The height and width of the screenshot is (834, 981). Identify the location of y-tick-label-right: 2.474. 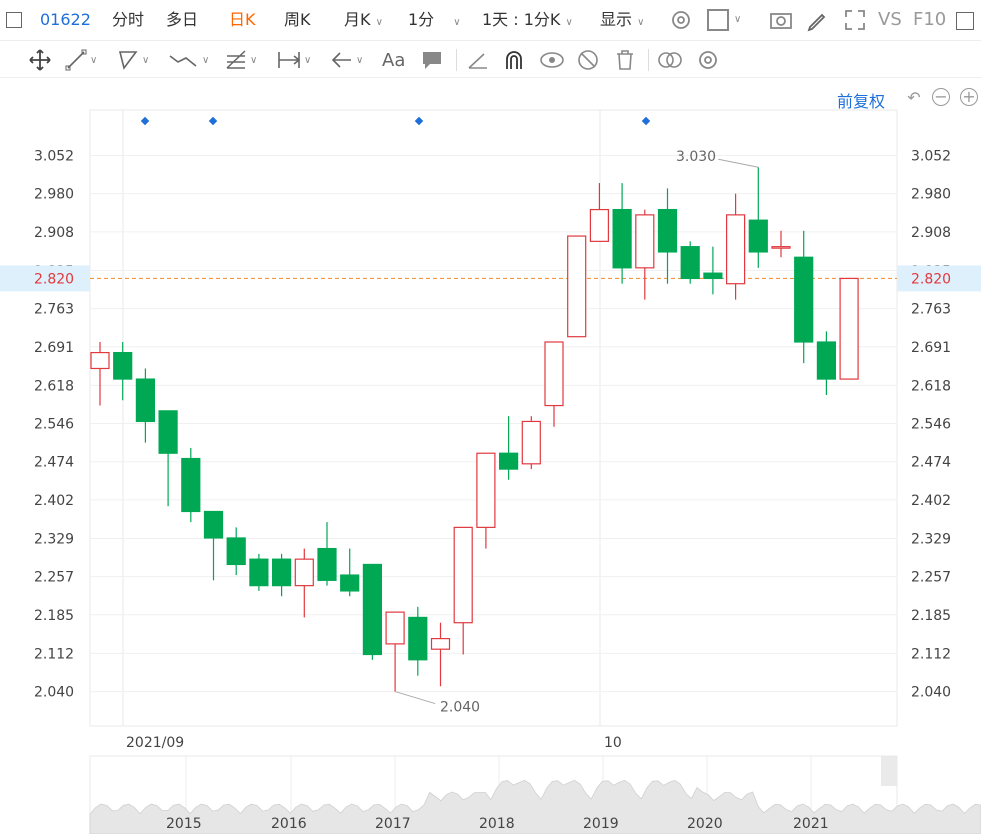
(931, 463).